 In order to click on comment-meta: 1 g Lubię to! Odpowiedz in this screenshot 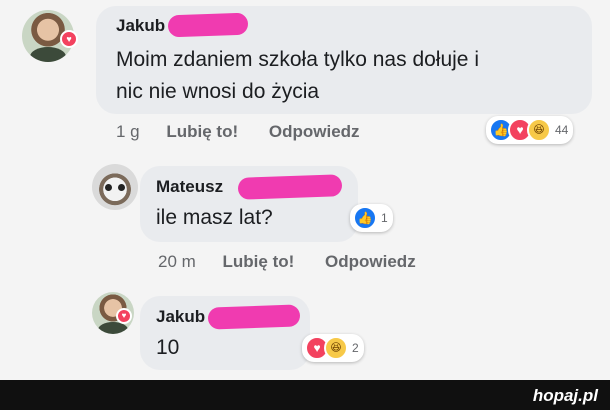, I will do `click(251, 132)`.